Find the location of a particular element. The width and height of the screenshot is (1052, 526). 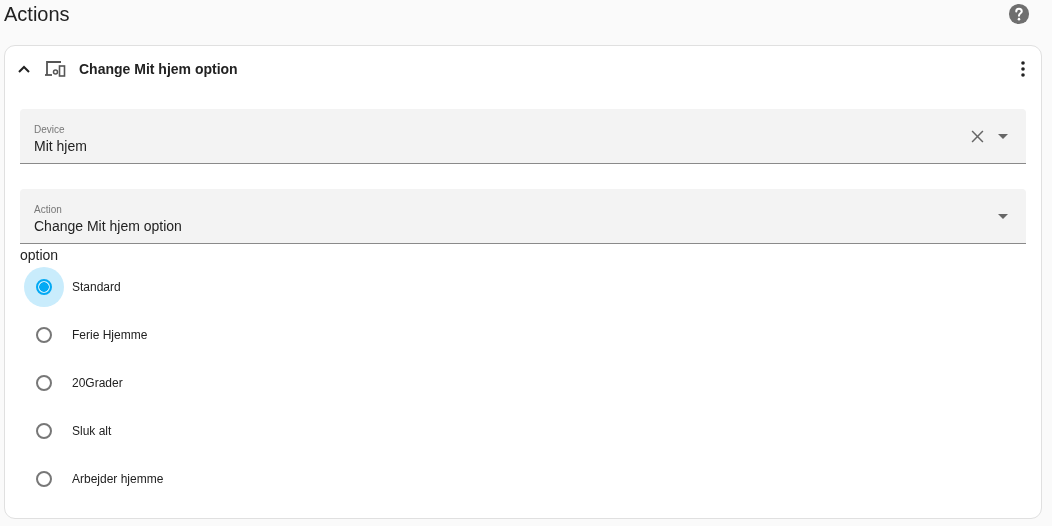

clear-icon is located at coordinates (977, 136).